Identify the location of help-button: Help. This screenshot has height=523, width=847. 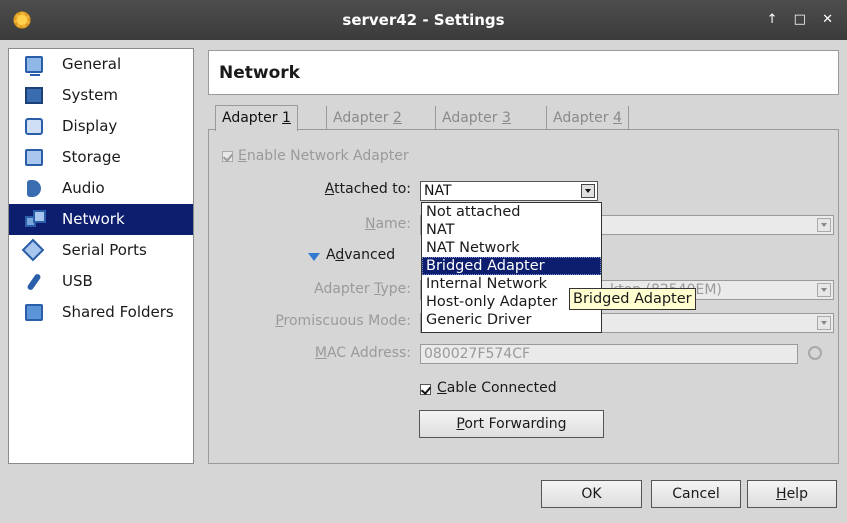
(792, 494).